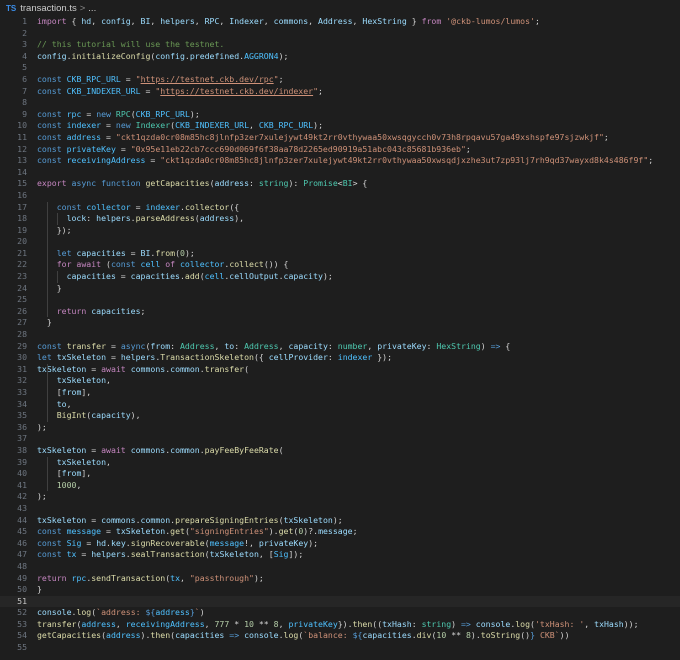  I want to click on line-number: 47, so click(22, 554).